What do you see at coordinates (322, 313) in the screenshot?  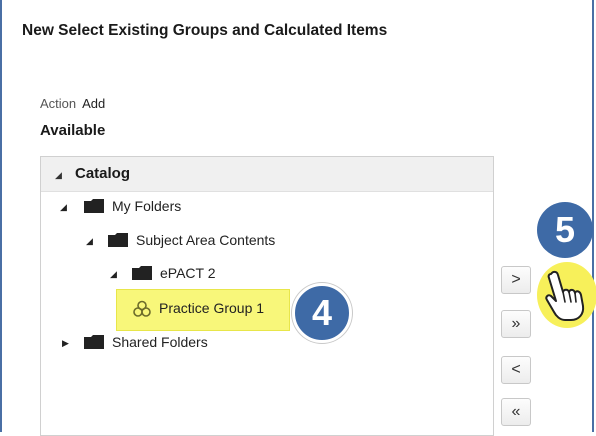 I see `step-4-badge: 4` at bounding box center [322, 313].